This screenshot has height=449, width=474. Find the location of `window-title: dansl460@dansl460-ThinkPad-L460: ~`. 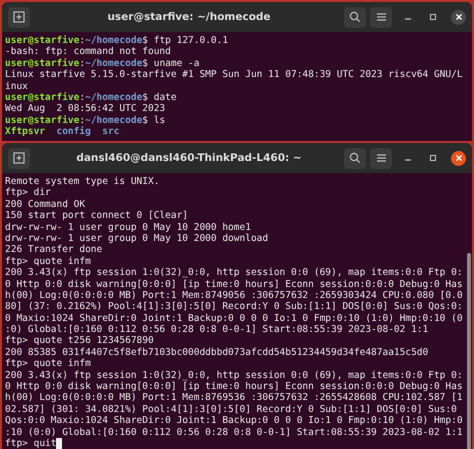

window-title: dansl460@dansl460-ThinkPad-L460: ~ is located at coordinates (189, 158).